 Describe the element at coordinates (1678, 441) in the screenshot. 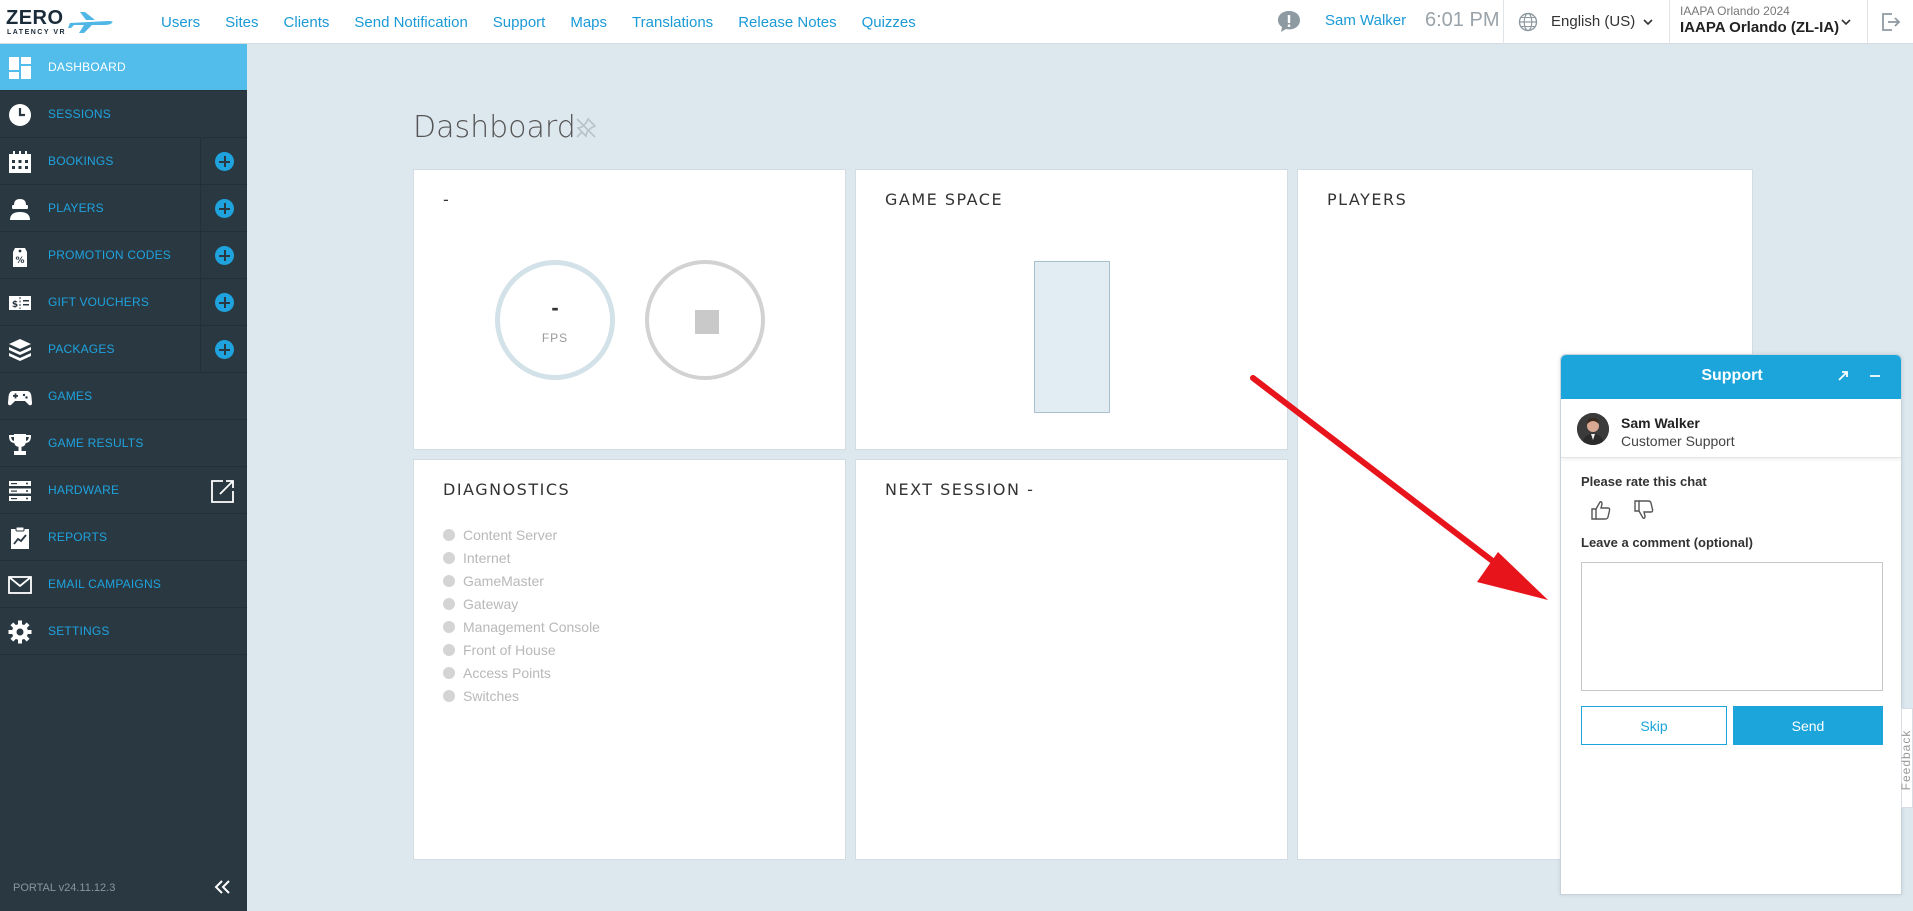

I see `agent-role: Customer Support` at that location.